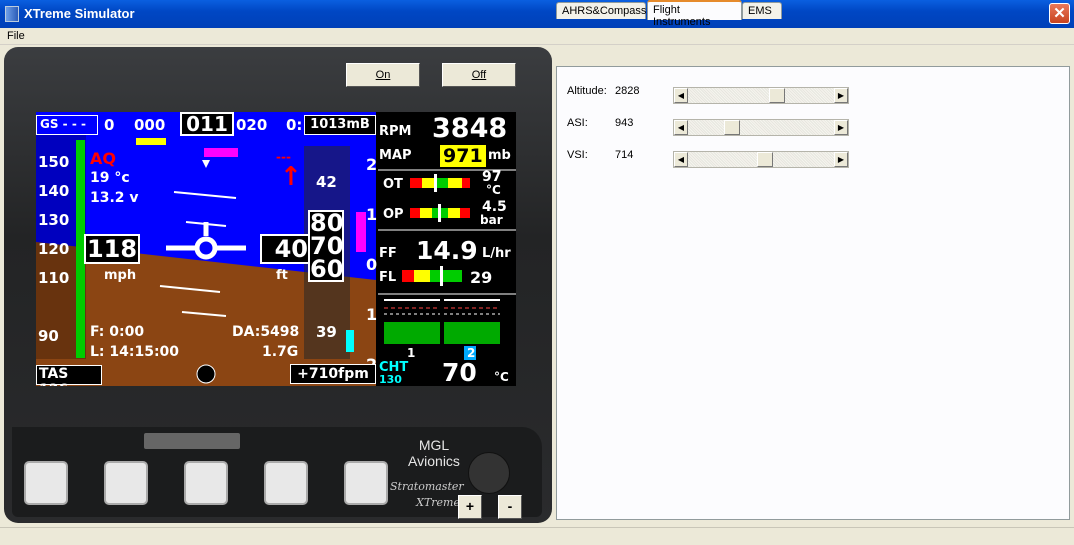  I want to click on product-script: Stratomaster XTreme, so click(427, 495).